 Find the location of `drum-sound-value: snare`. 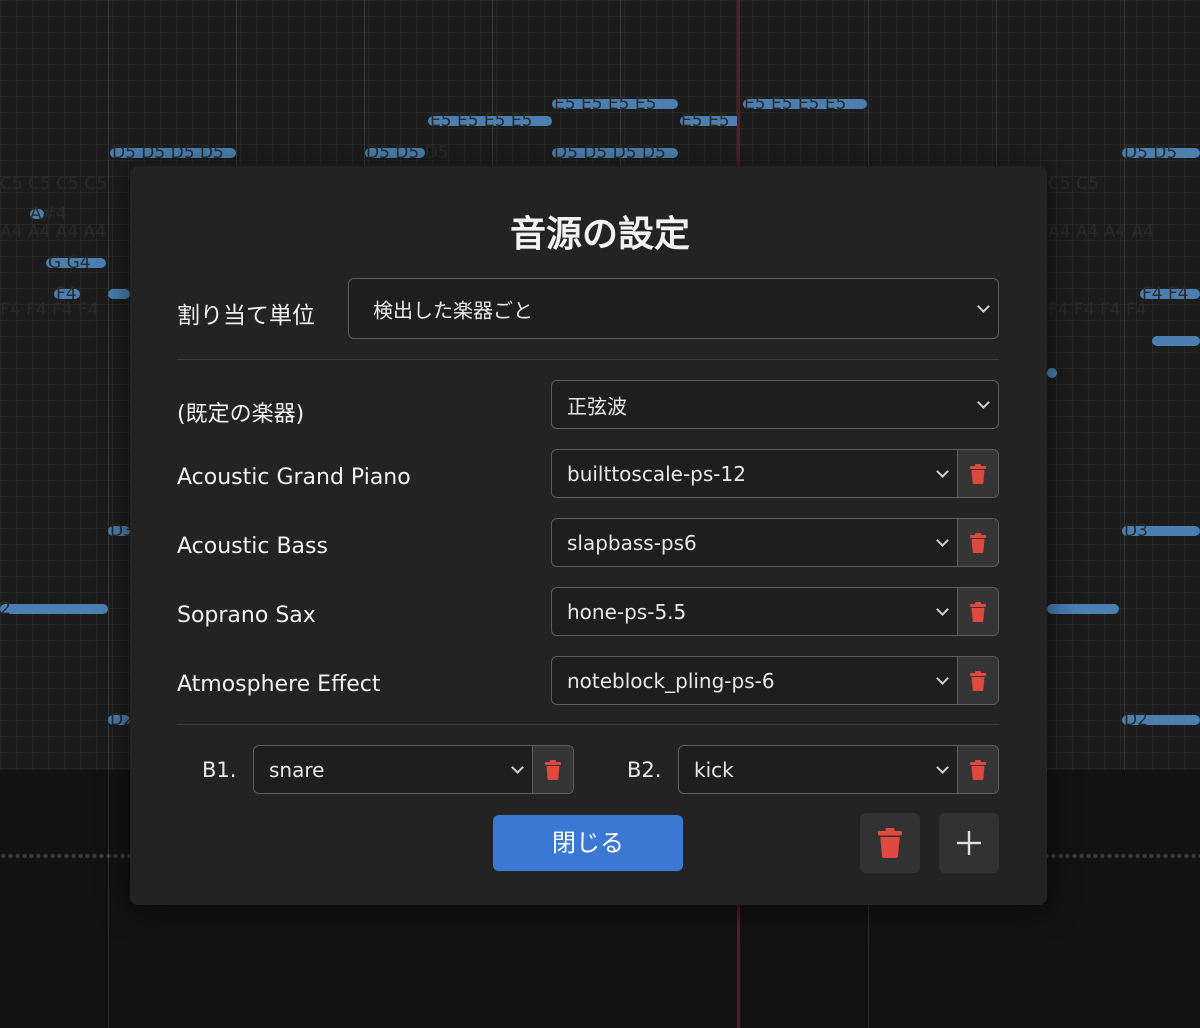

drum-sound-value: snare is located at coordinates (297, 769).